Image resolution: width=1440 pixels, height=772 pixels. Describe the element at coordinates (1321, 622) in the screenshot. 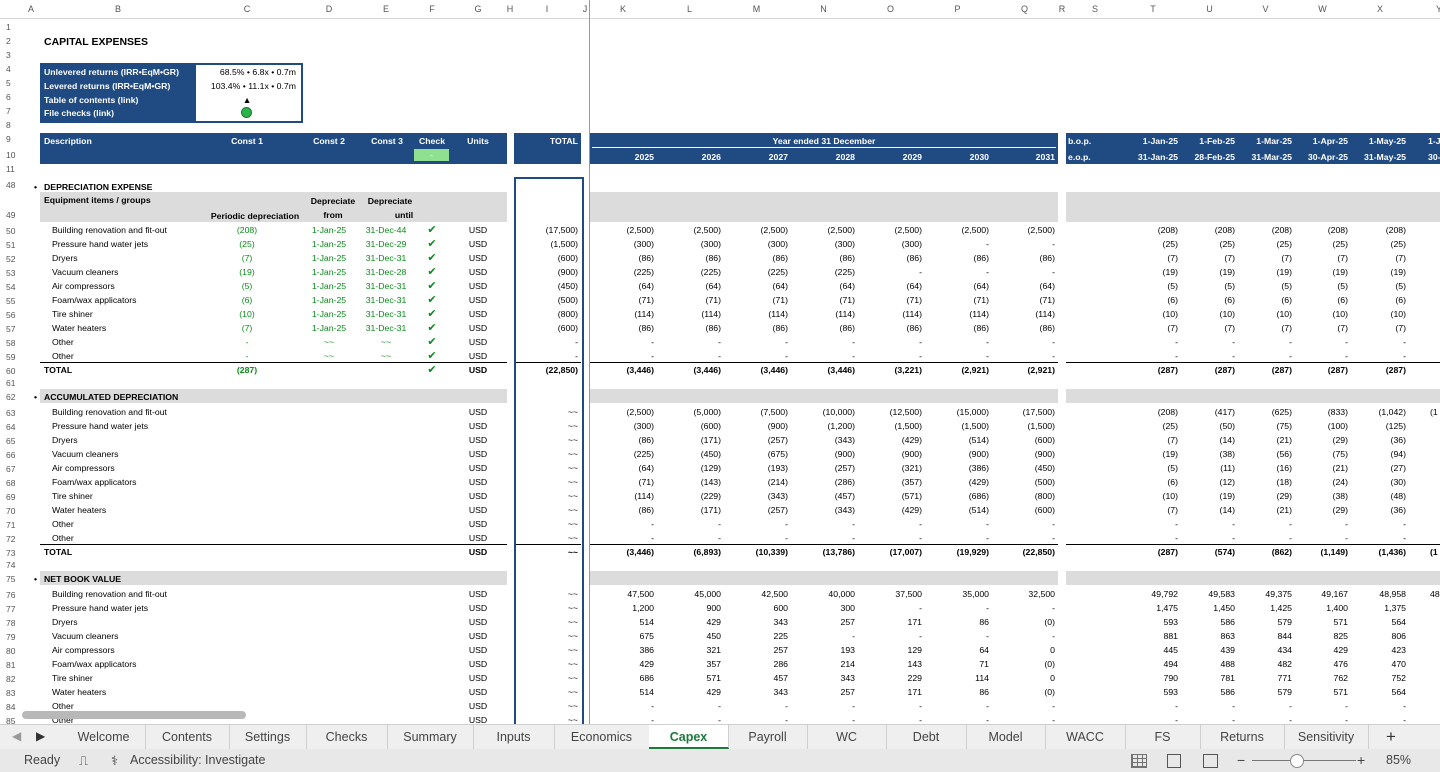

I see `month-value: 571` at that location.